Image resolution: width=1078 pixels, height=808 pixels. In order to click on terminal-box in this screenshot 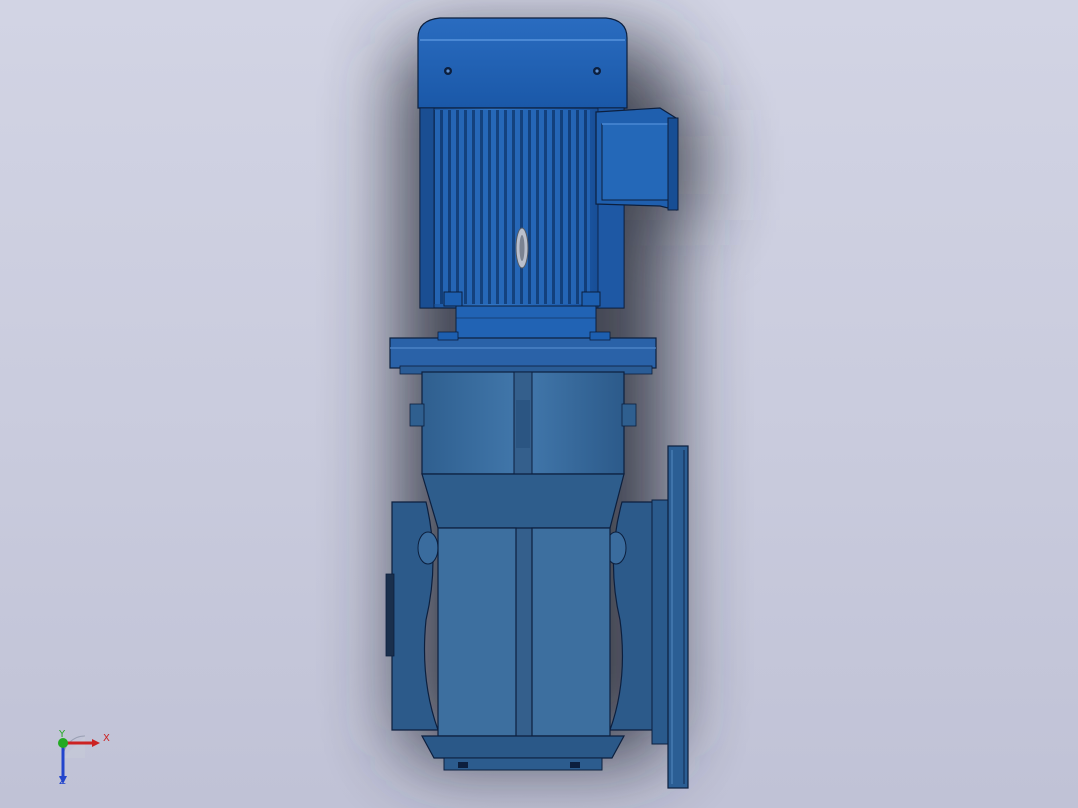, I will do `click(637, 159)`.